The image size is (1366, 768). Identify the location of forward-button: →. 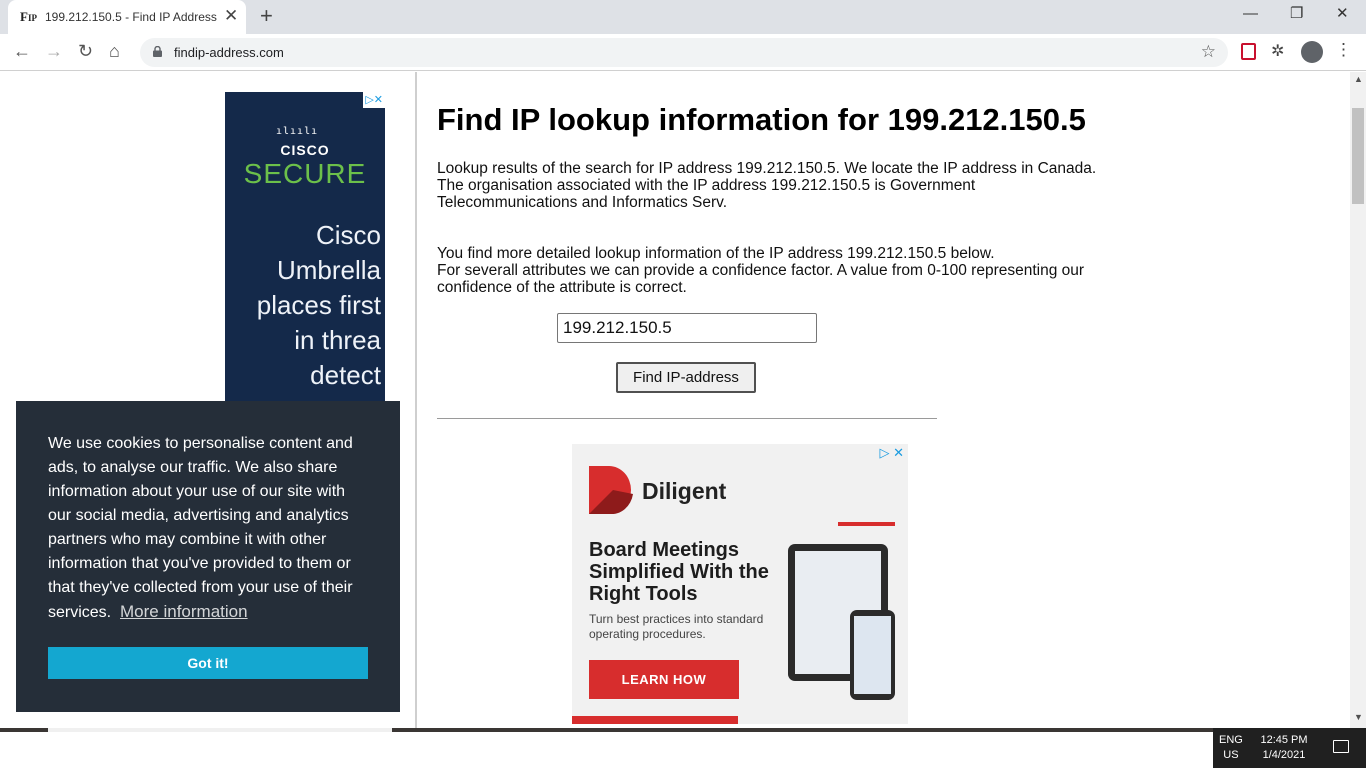
(54, 51).